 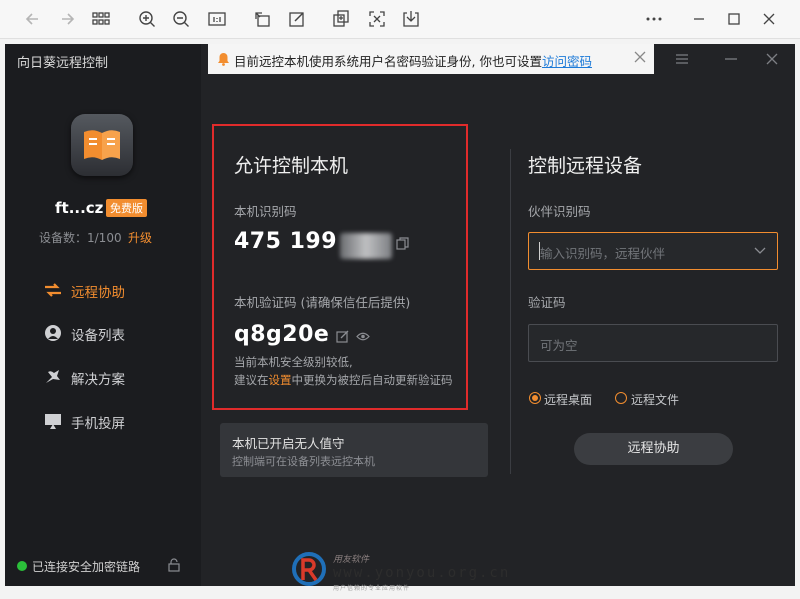 I want to click on nav-label: 手机投屏, so click(x=98, y=424).